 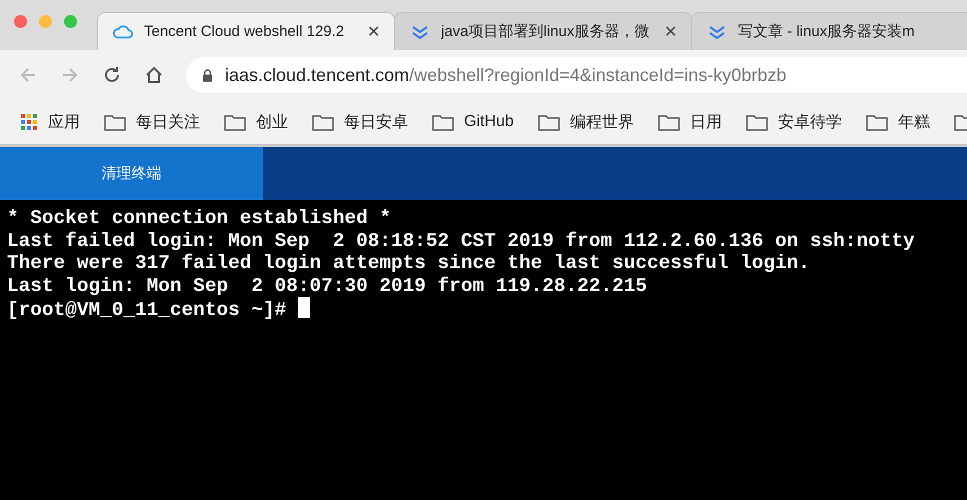 I want to click on bookmark: GitHub, so click(x=473, y=122).